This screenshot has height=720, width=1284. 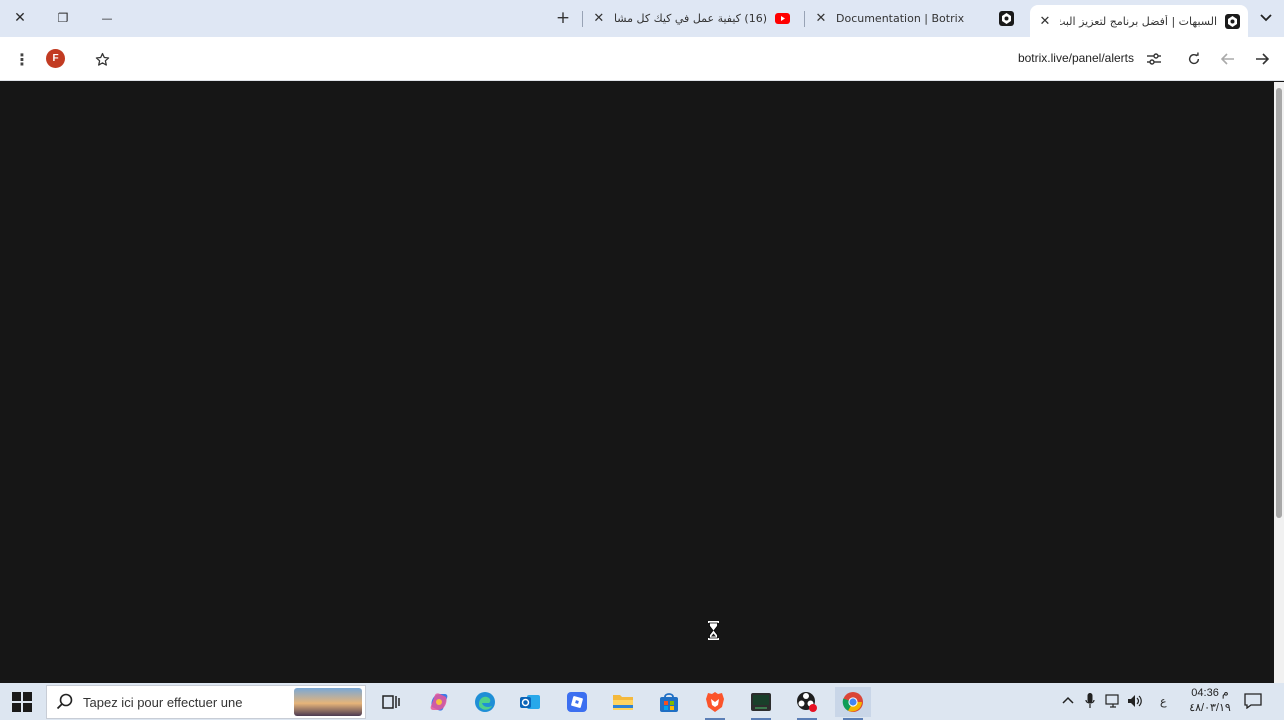 I want to click on edge-app, so click(x=485, y=702).